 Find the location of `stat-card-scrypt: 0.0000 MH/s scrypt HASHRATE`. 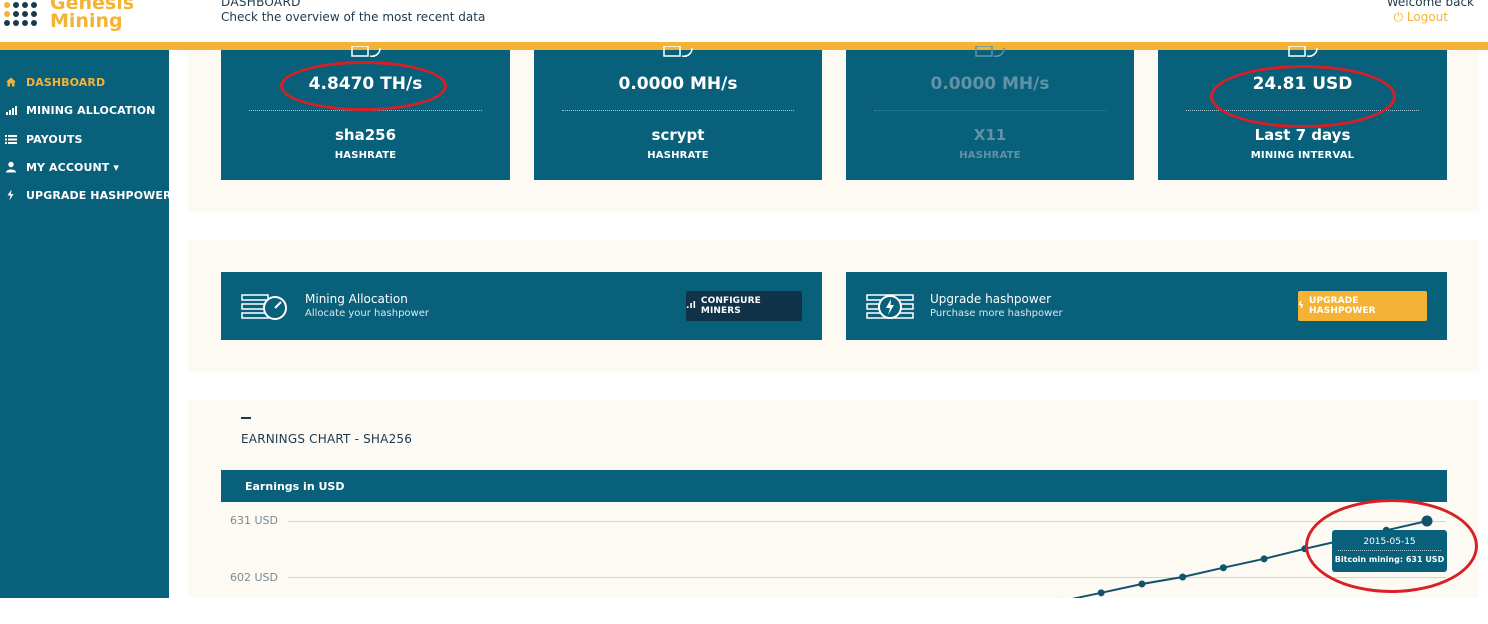

stat-card-scrypt: 0.0000 MH/s scrypt HASHRATE is located at coordinates (678, 113).